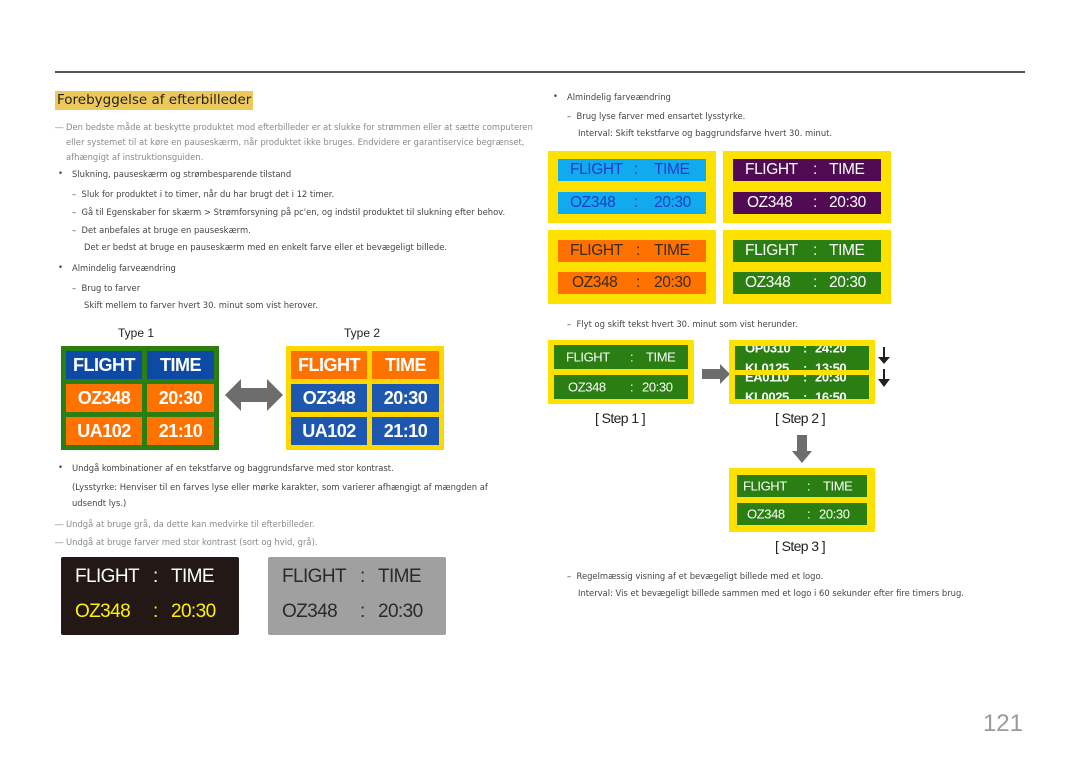 This screenshot has width=1080, height=763. Describe the element at coordinates (807, 267) in the screenshot. I see `color-board-green: FLIGHT: TIME OZ348:20:30` at that location.